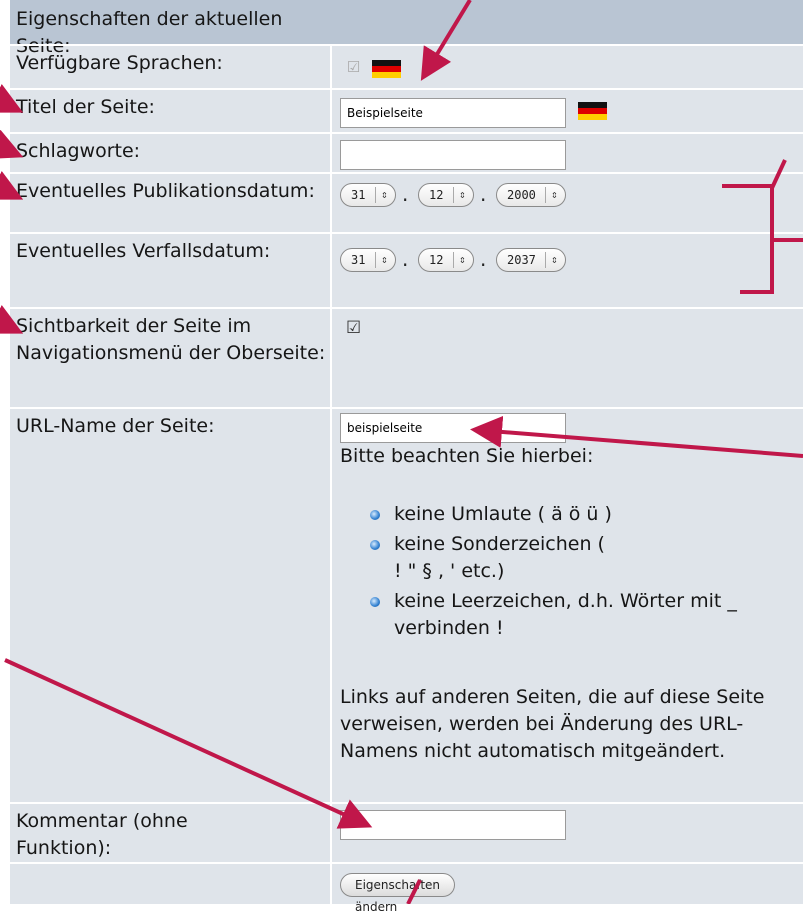  What do you see at coordinates (398, 893) in the screenshot?
I see `submit-properties-button: Eigenschaften ändern` at bounding box center [398, 893].